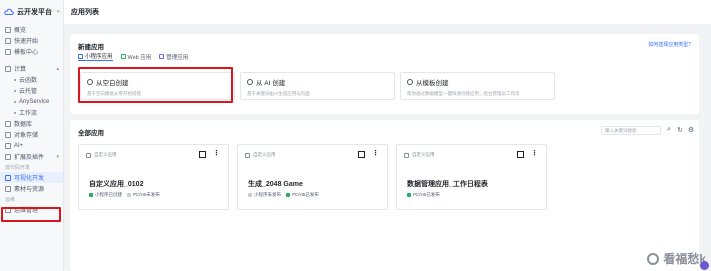 This screenshot has width=711, height=271. Describe the element at coordinates (31, 123) in the screenshot. I see `sidebar-item-database: 数据库` at that location.